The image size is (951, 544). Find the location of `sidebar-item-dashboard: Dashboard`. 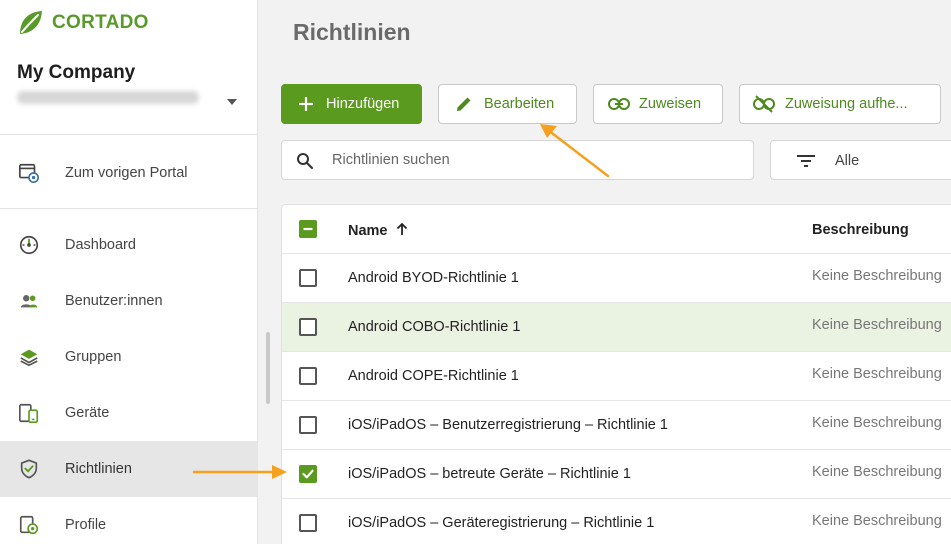

sidebar-item-dashboard: Dashboard is located at coordinates (128, 245).